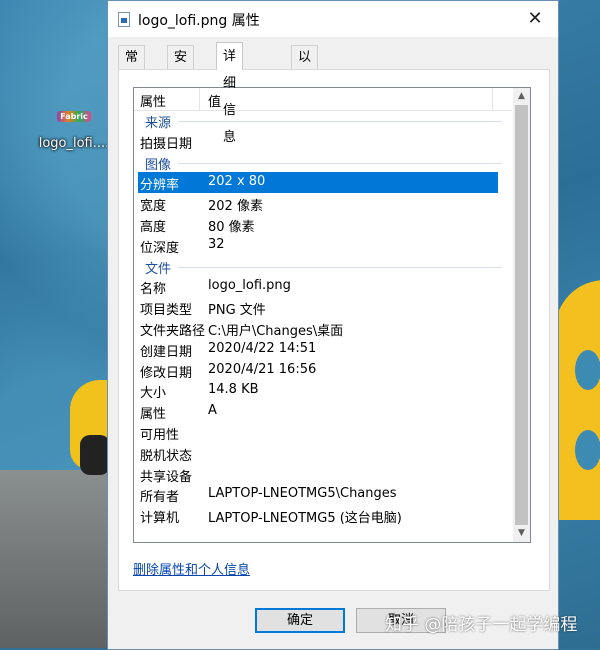 This screenshot has width=600, height=650. Describe the element at coordinates (521, 96) in the screenshot. I see `scroll-up-icon: ▲` at that location.